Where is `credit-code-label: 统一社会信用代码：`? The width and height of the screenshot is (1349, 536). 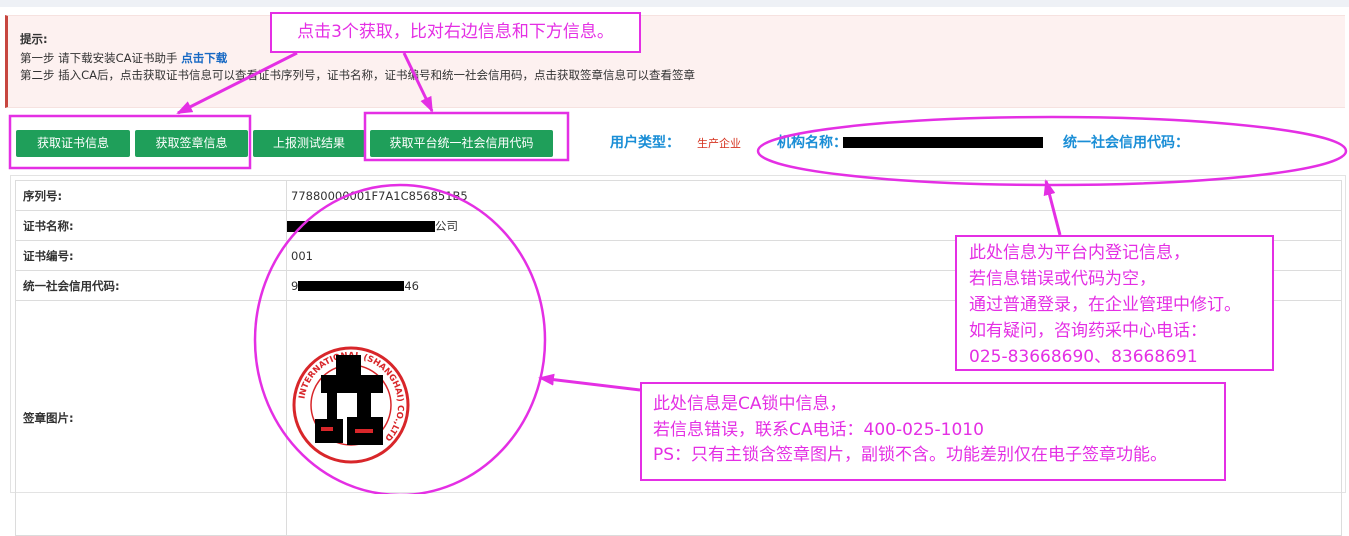
credit-code-label: 统一社会信用代码： is located at coordinates (1126, 143).